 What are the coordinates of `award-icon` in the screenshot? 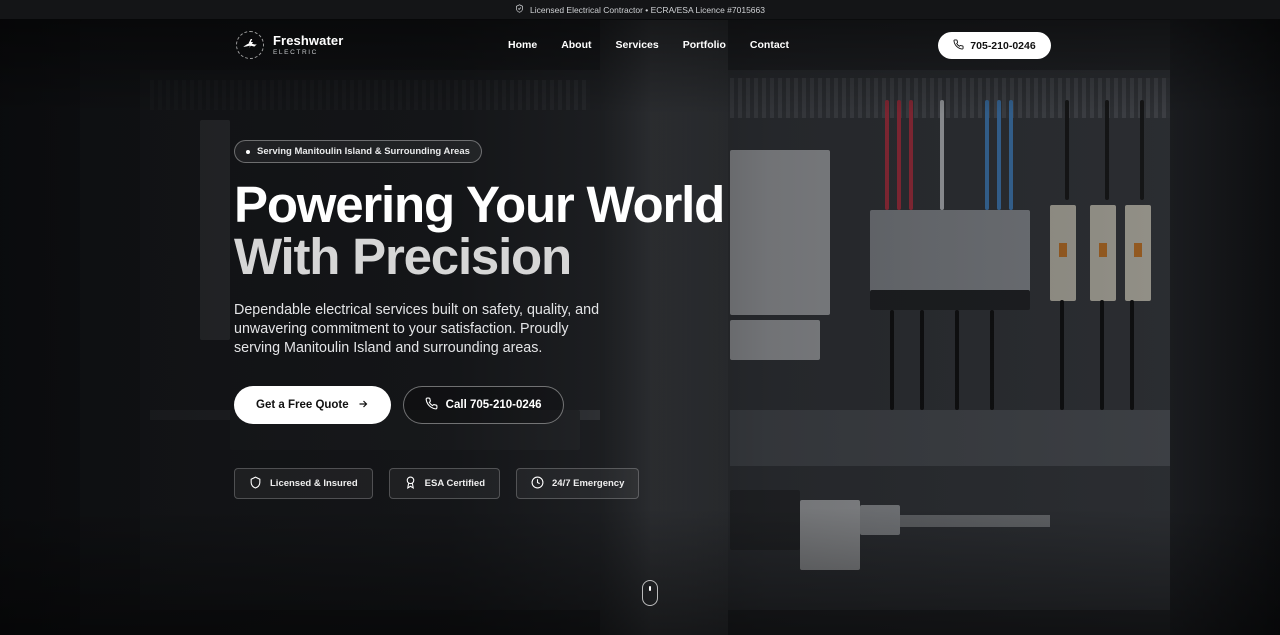 It's located at (410, 484).